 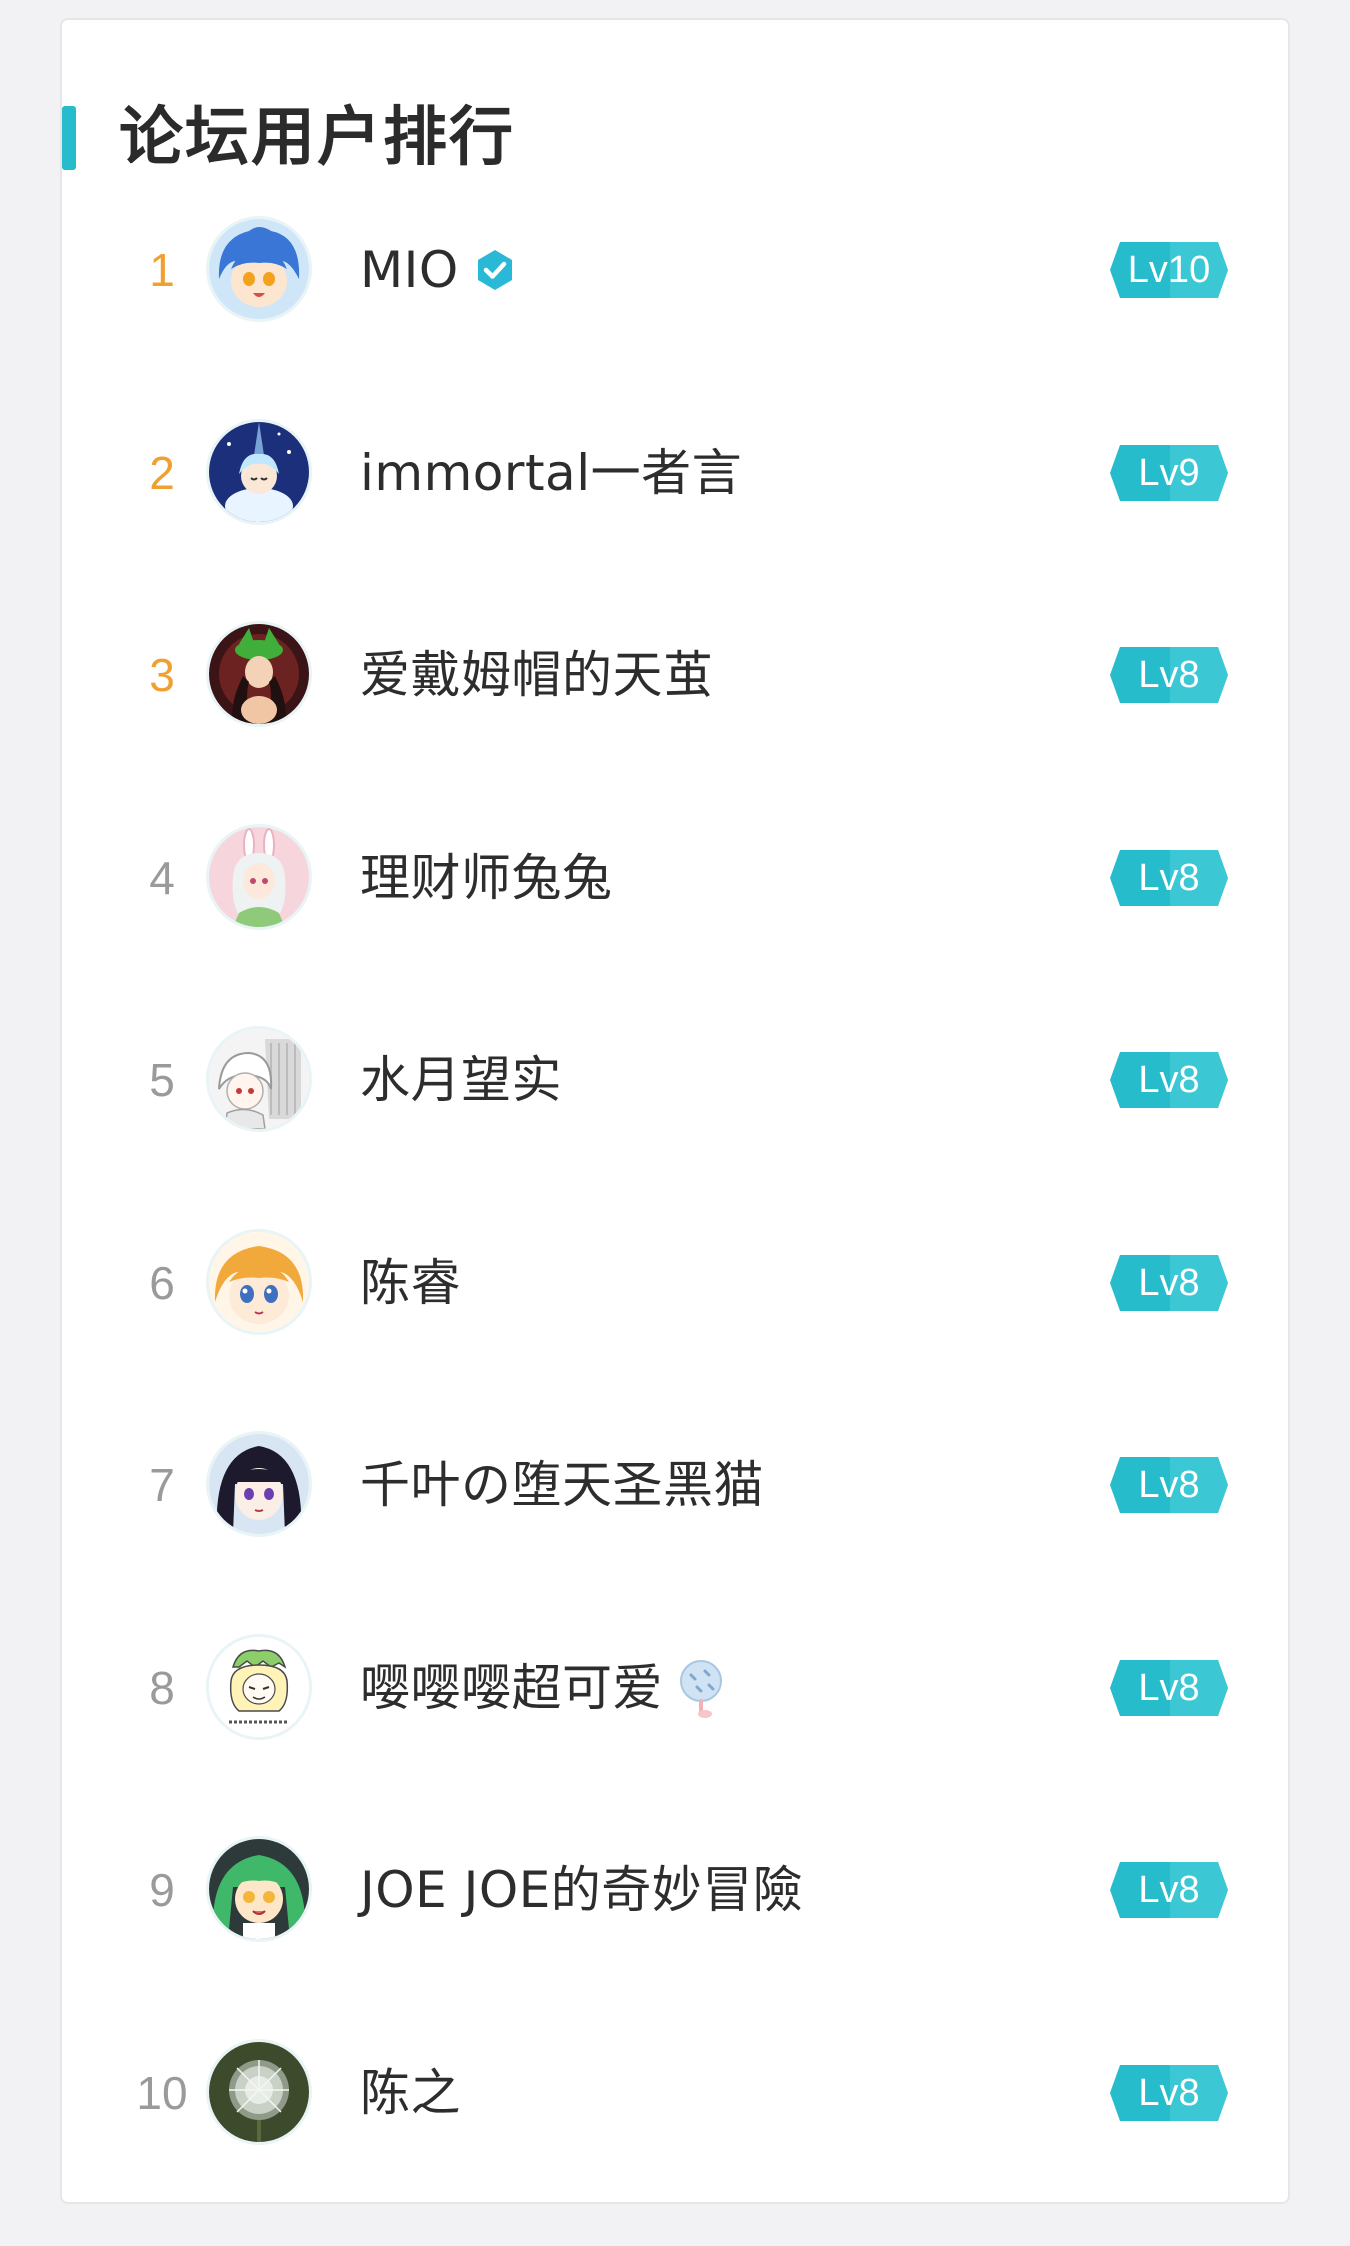 I want to click on user-name-group: 理财师兔兔, so click(x=486, y=878).